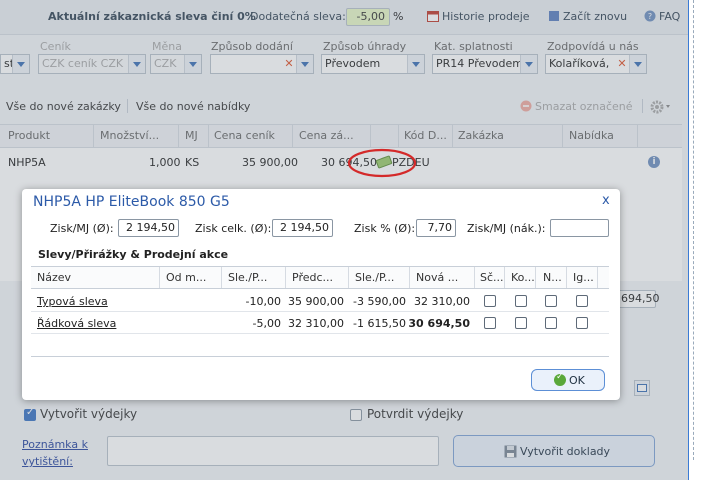 This screenshot has height=480, width=717. What do you see at coordinates (560, 379) in the screenshot?
I see `check-circle-icon` at bounding box center [560, 379].